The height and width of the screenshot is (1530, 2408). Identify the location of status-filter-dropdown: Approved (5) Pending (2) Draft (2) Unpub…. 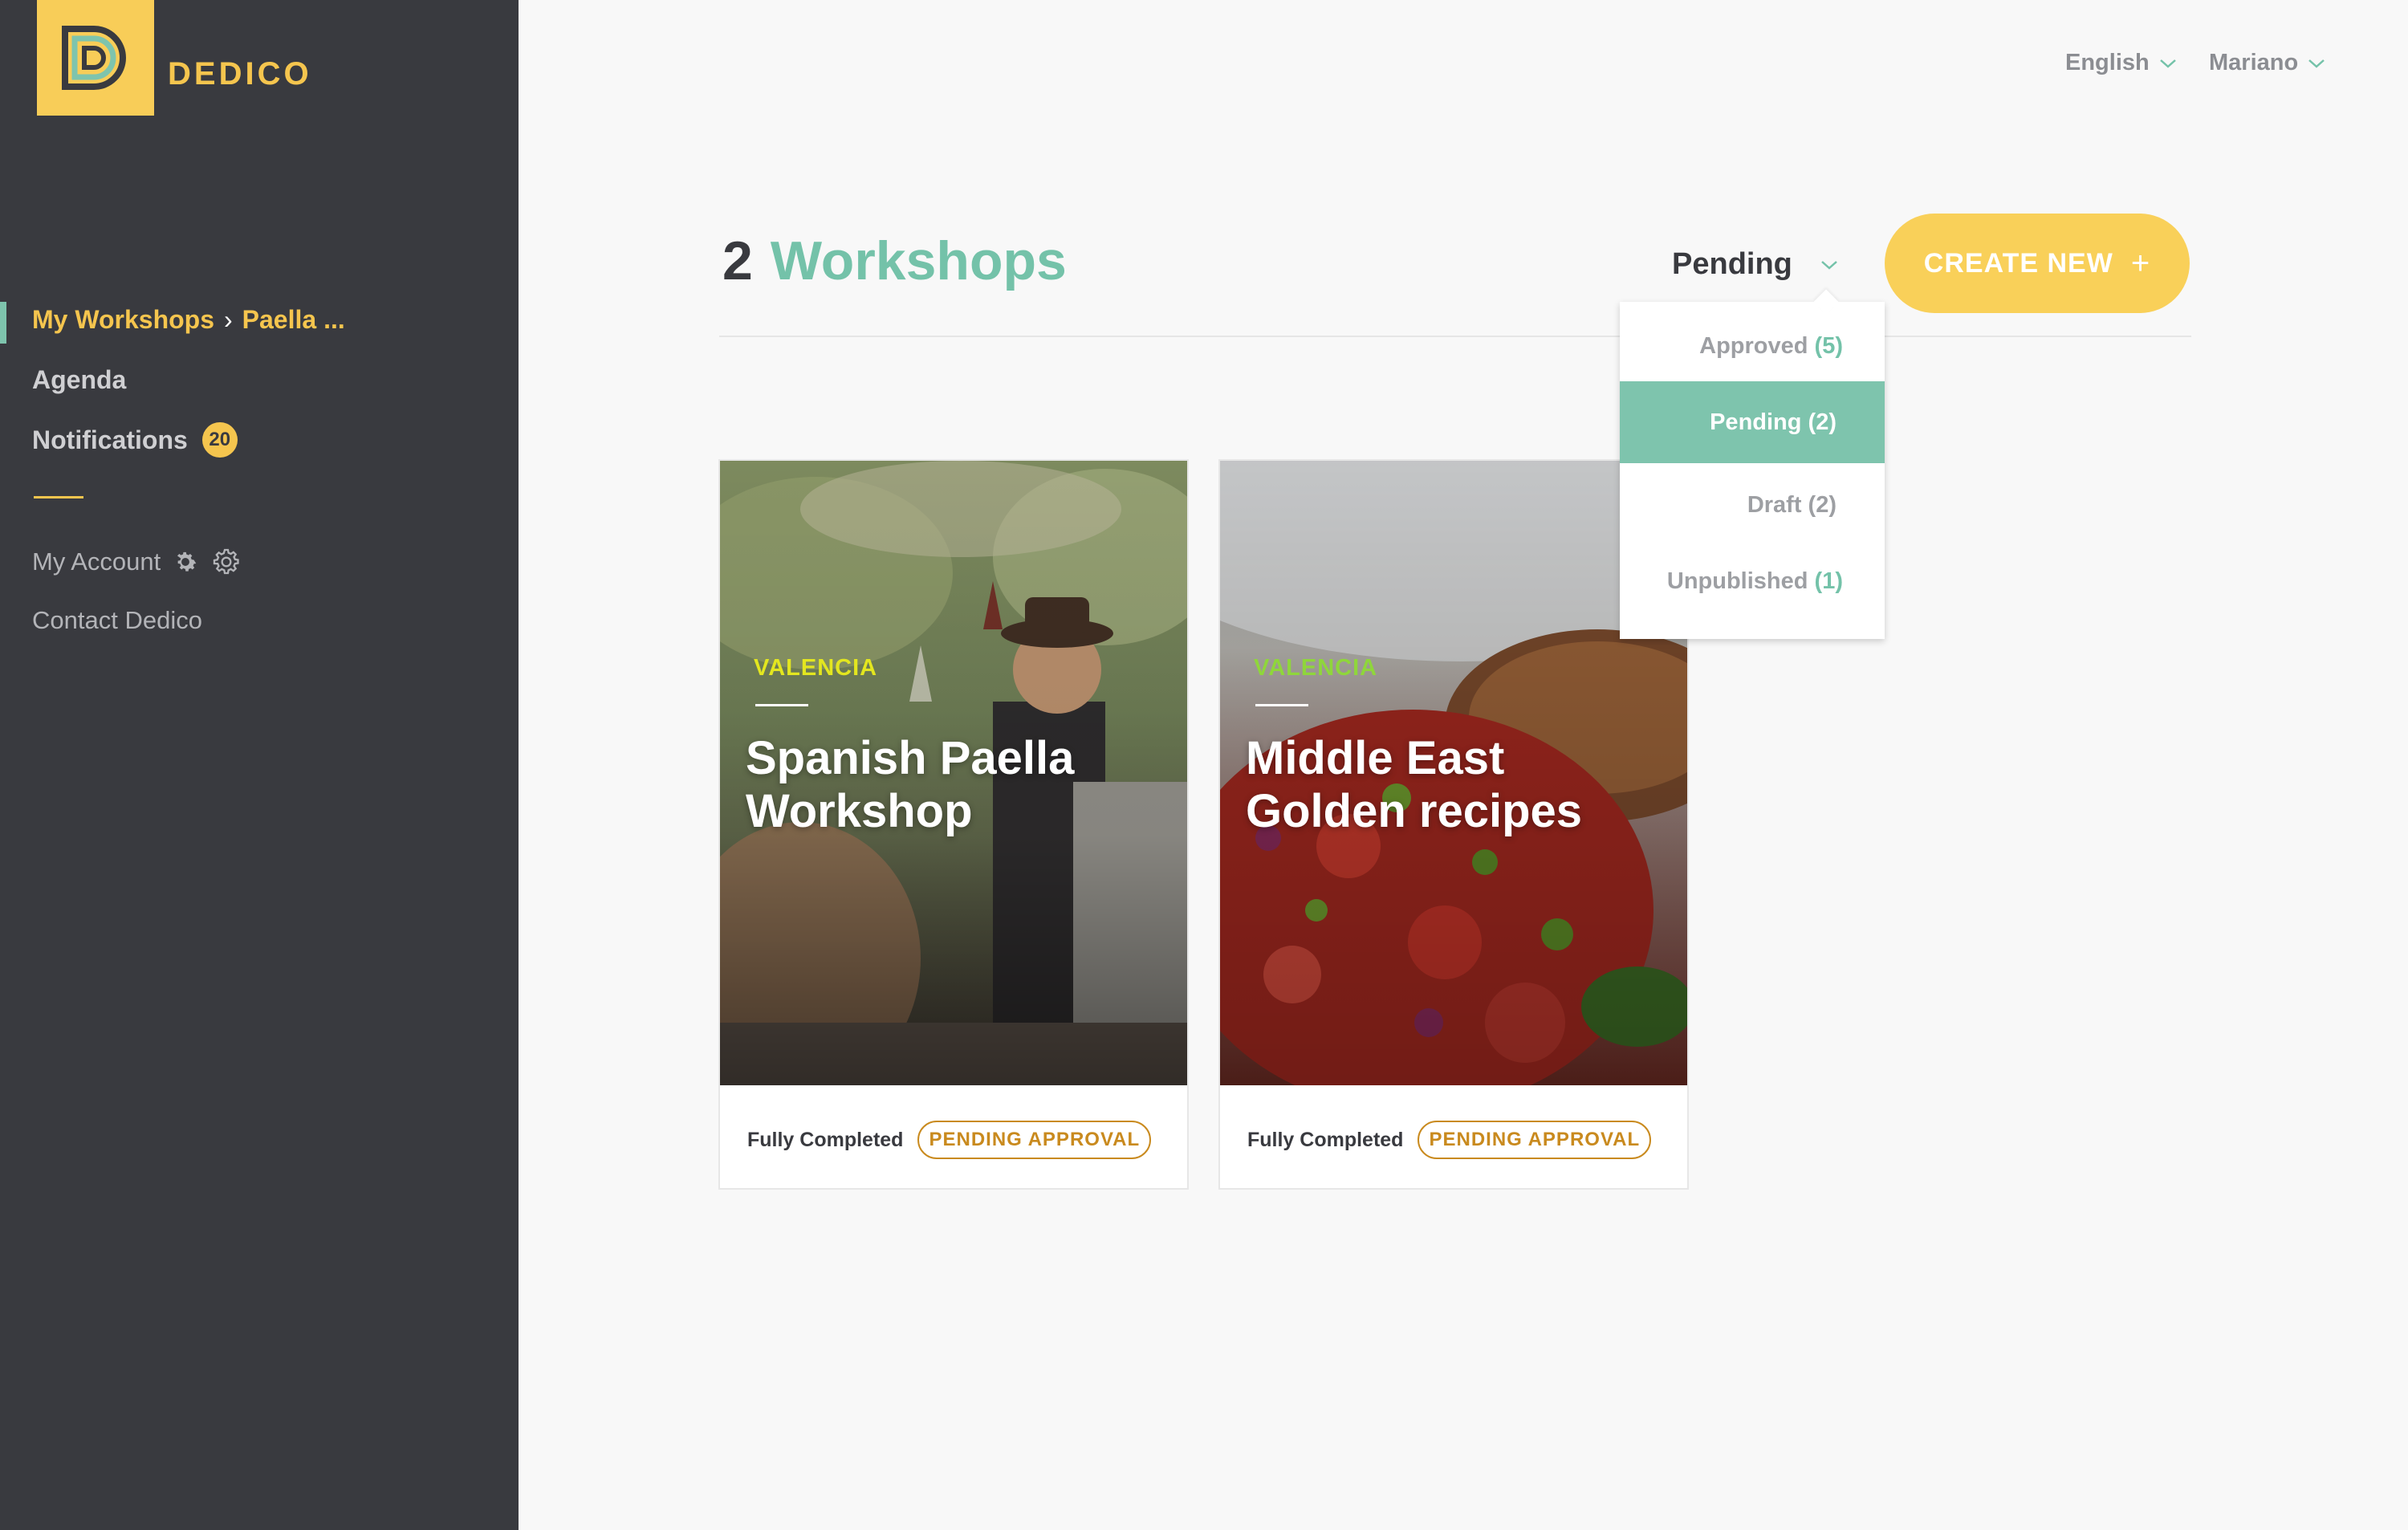
(1752, 464).